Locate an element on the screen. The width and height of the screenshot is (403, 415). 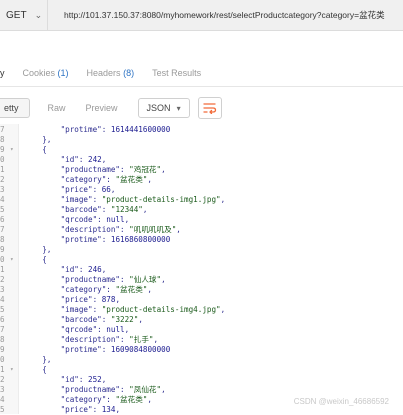
code-token: "仙人球" is located at coordinates (145, 279).